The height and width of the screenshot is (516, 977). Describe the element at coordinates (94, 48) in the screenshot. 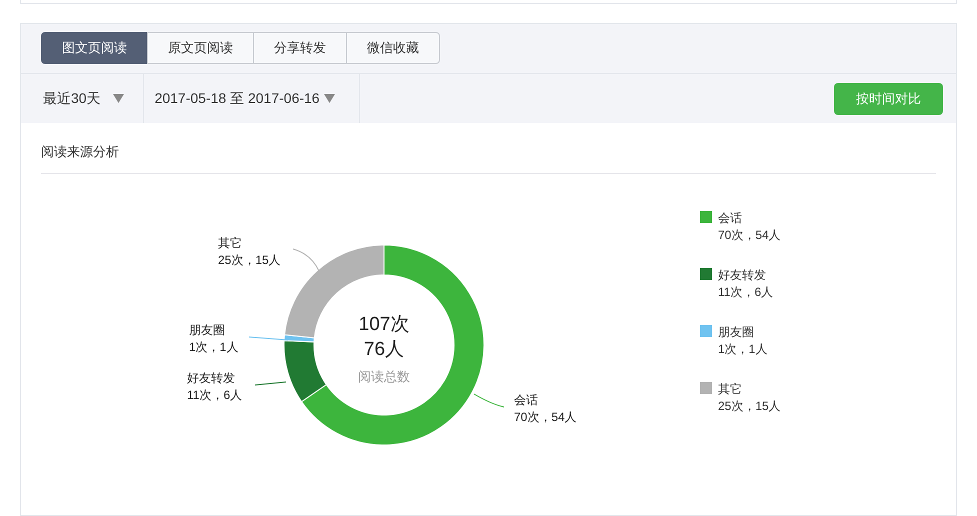

I see `tab: 图文页阅读` at that location.